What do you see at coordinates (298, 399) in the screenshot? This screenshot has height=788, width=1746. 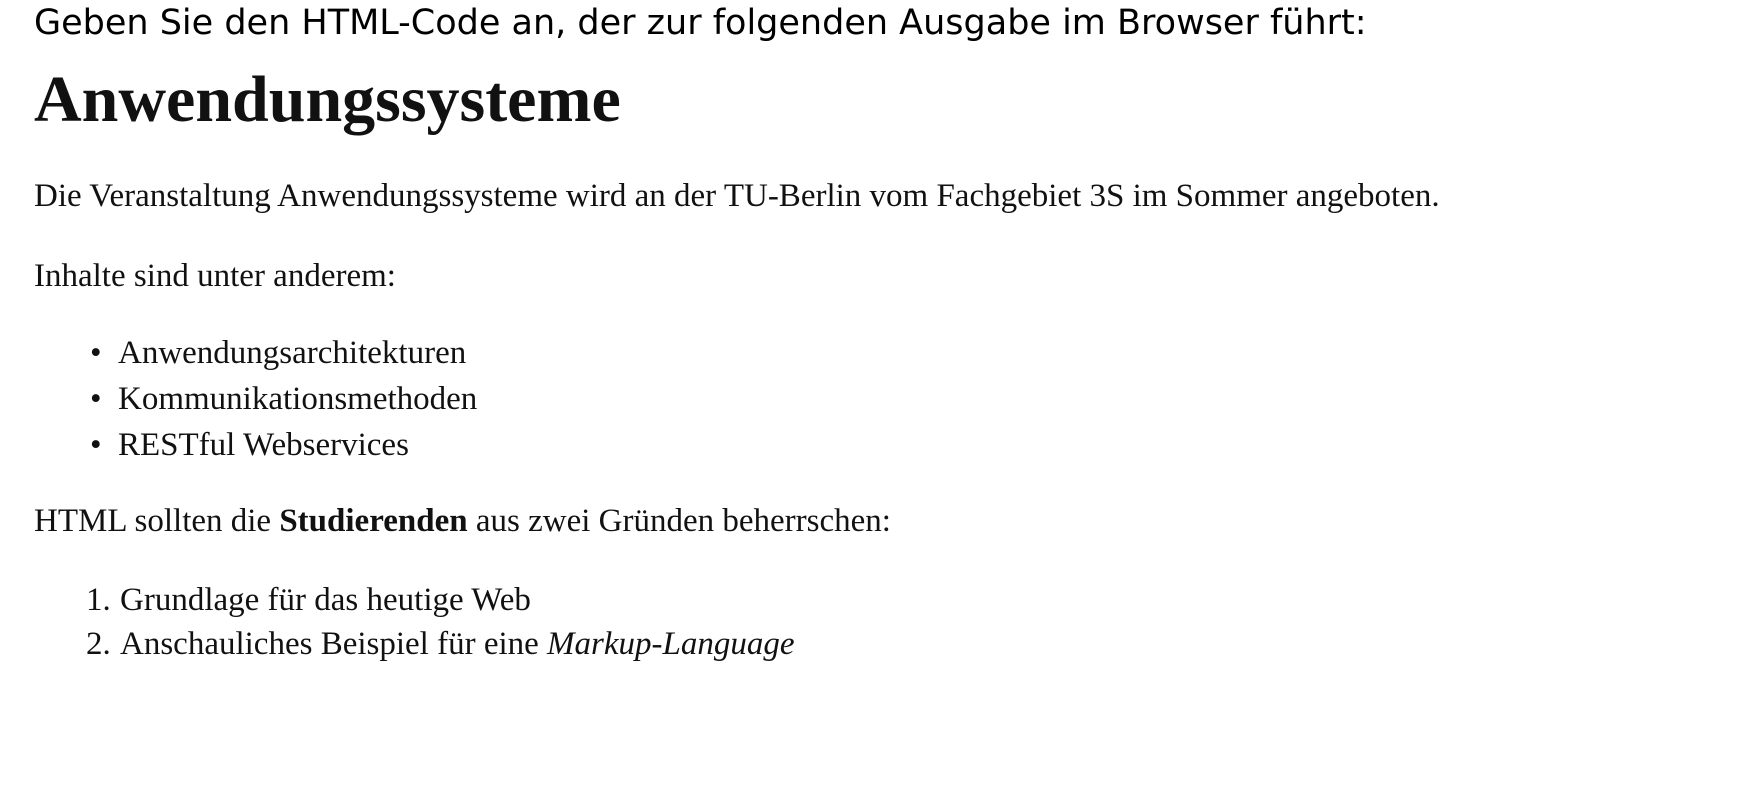 I see `topic-label: Kommunikationsmethoden` at bounding box center [298, 399].